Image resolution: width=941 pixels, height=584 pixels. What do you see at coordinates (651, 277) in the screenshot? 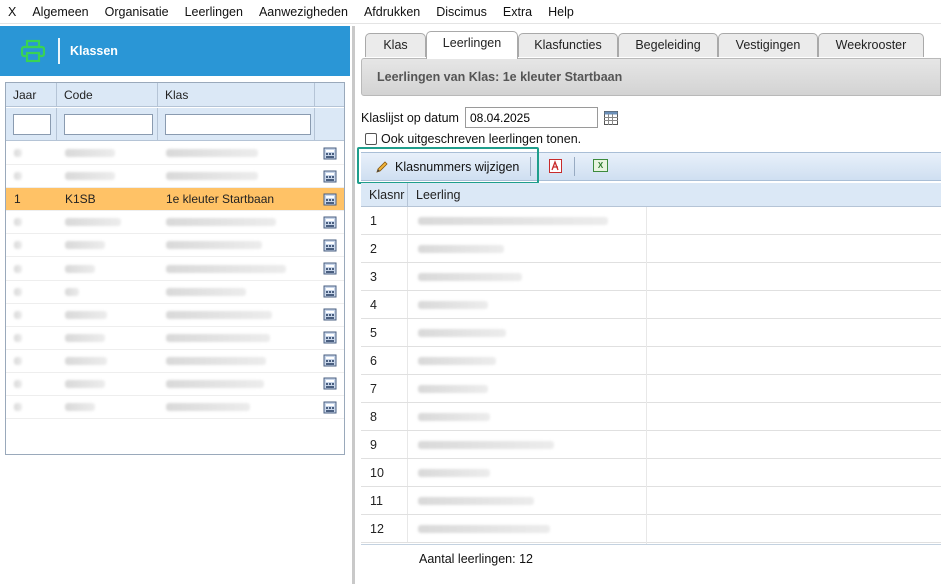
I see `student-row: 3` at bounding box center [651, 277].